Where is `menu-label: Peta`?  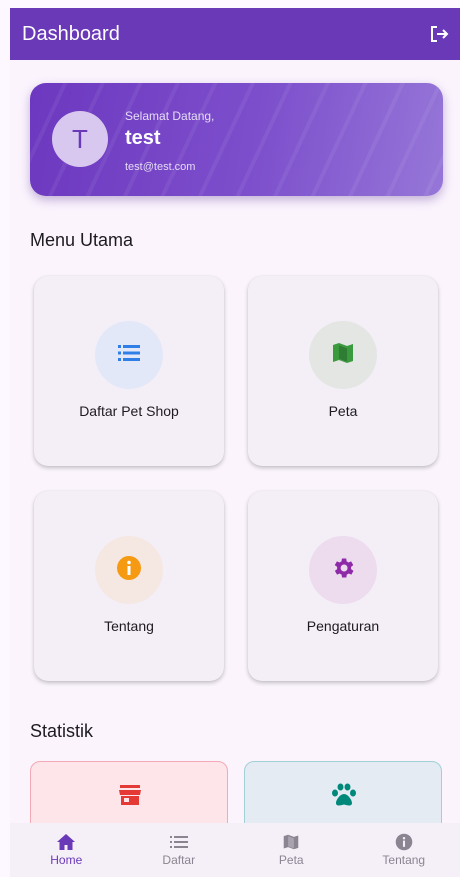 menu-label: Peta is located at coordinates (343, 411).